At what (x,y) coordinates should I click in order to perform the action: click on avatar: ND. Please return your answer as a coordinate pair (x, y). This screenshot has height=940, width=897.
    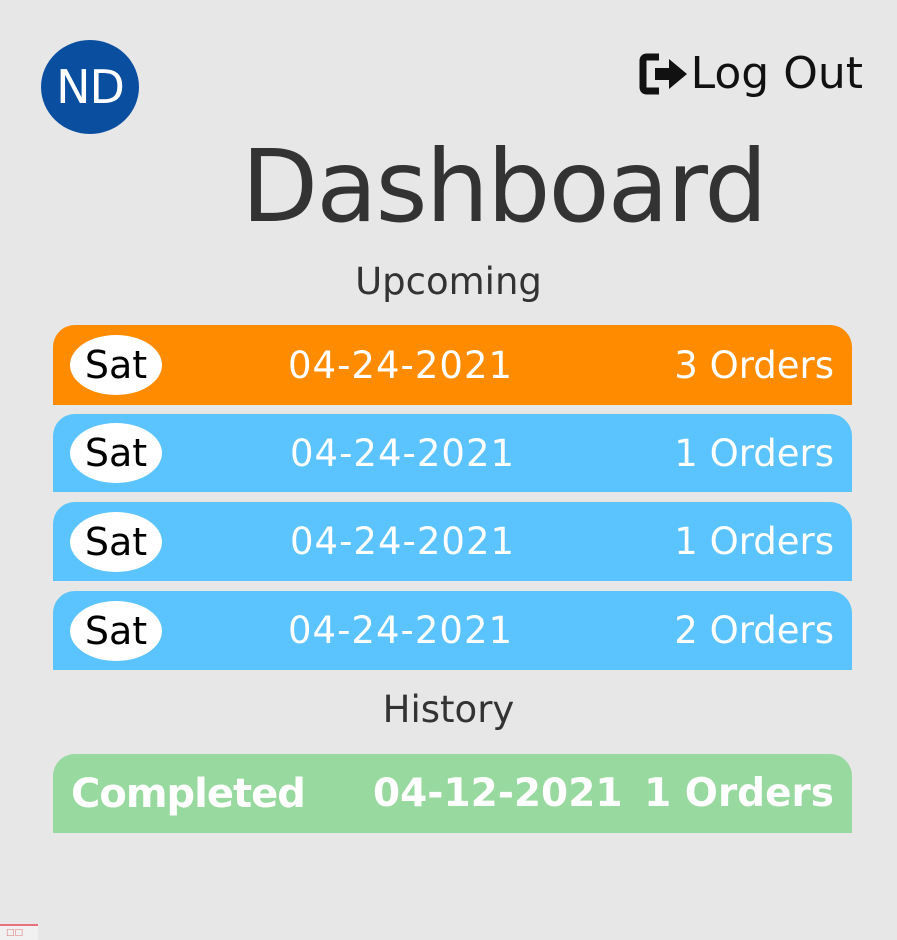
    Looking at the image, I should click on (90, 87).